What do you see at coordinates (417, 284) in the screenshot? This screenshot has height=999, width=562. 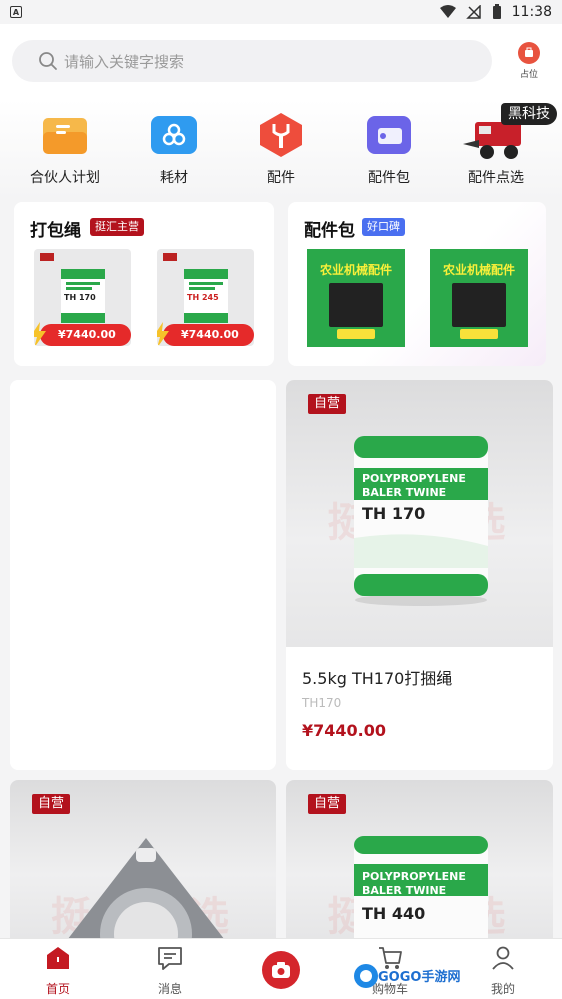 I see `parts-pack-feature-card: 配件包 好口碑 农业机械配件 农业机械配件` at bounding box center [417, 284].